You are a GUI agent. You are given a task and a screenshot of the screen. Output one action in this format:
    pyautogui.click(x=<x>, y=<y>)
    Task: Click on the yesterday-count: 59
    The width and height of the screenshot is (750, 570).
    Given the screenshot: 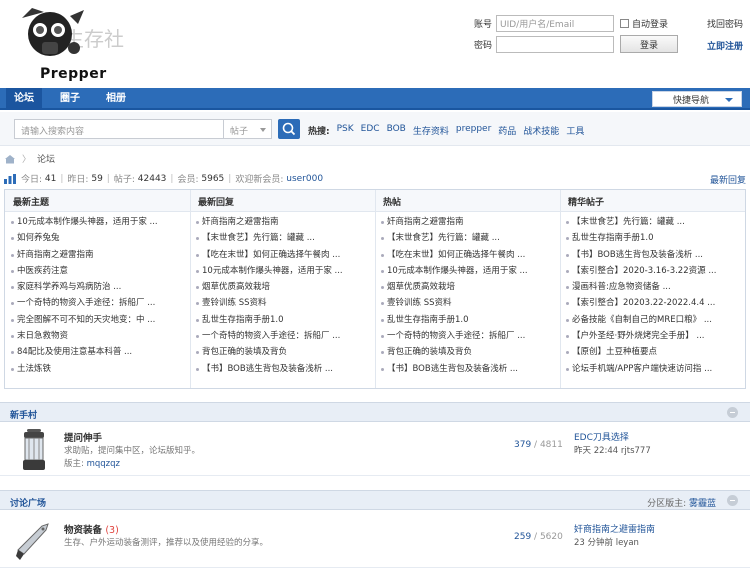 What is the action you would take?
    pyautogui.click(x=97, y=178)
    